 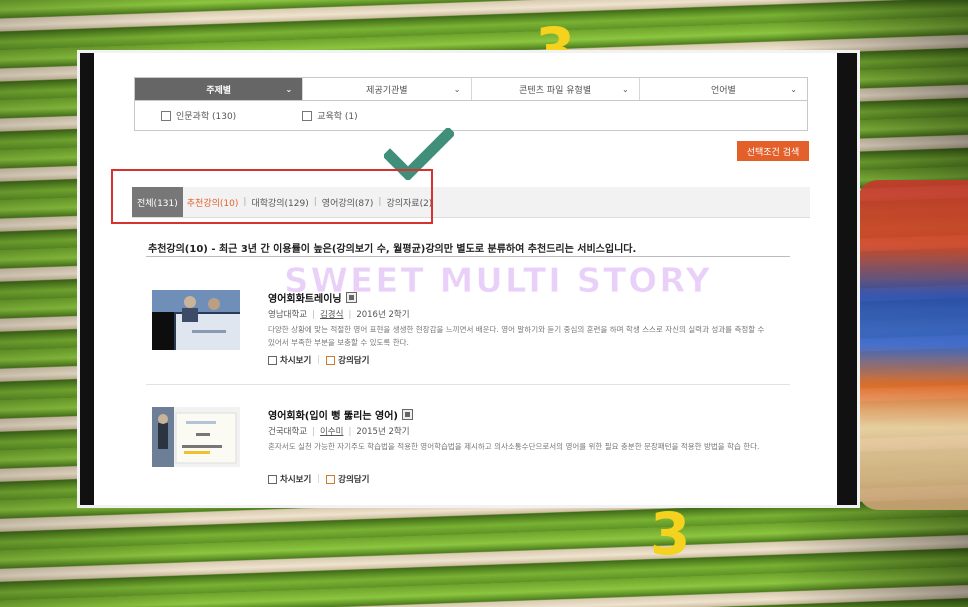 I want to click on course-title: 영어회화트레이닝, so click(x=312, y=297).